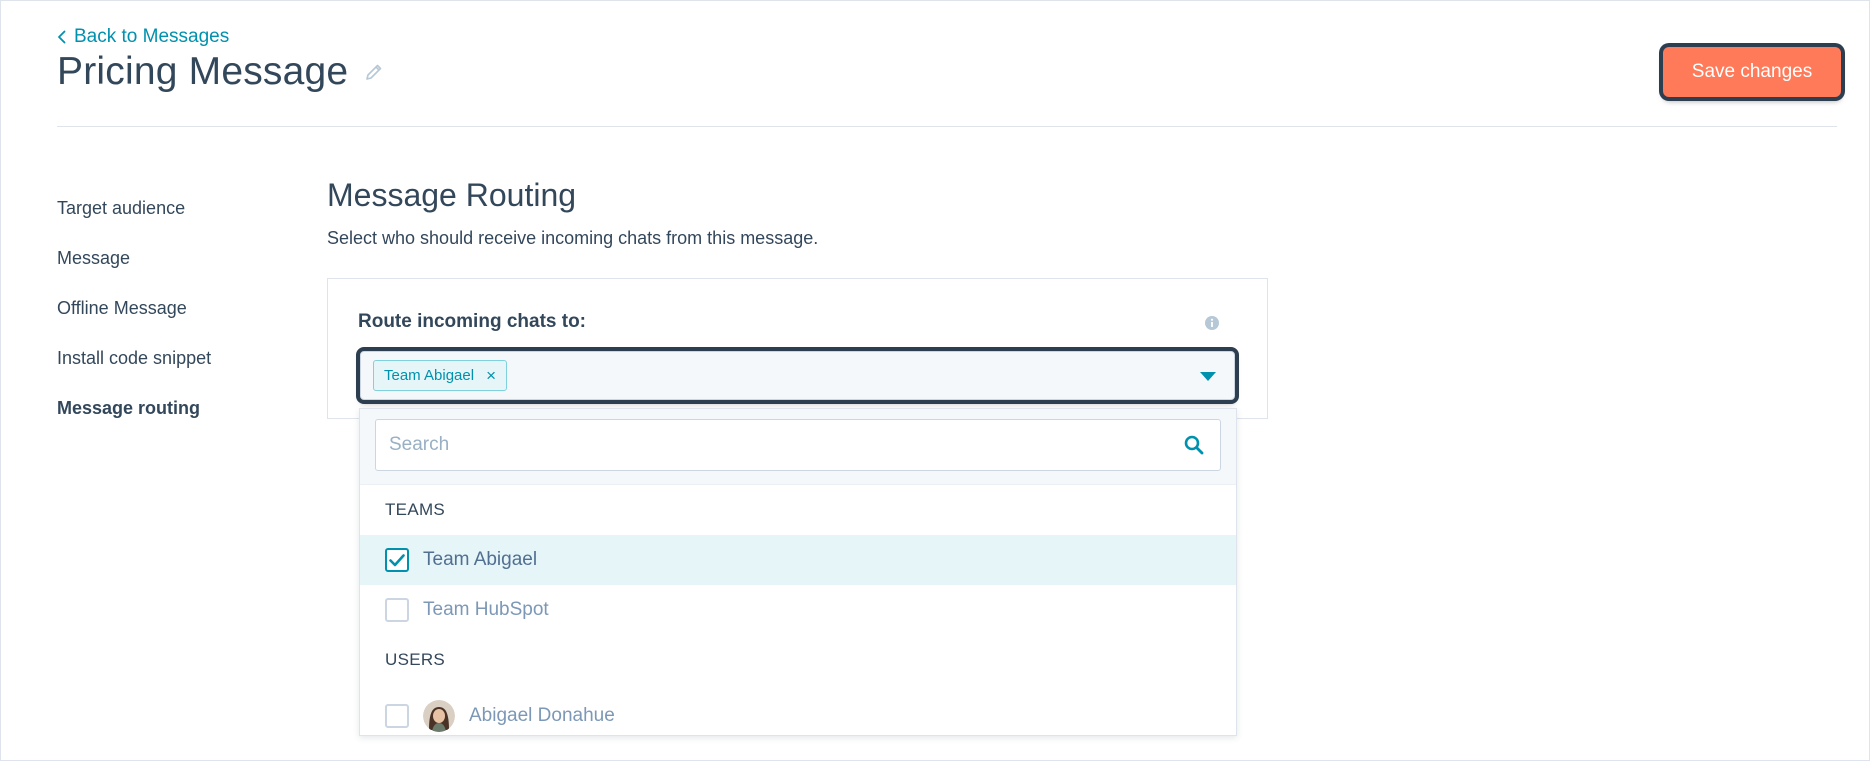  Describe the element at coordinates (1208, 376) in the screenshot. I see `caret-down-icon` at that location.